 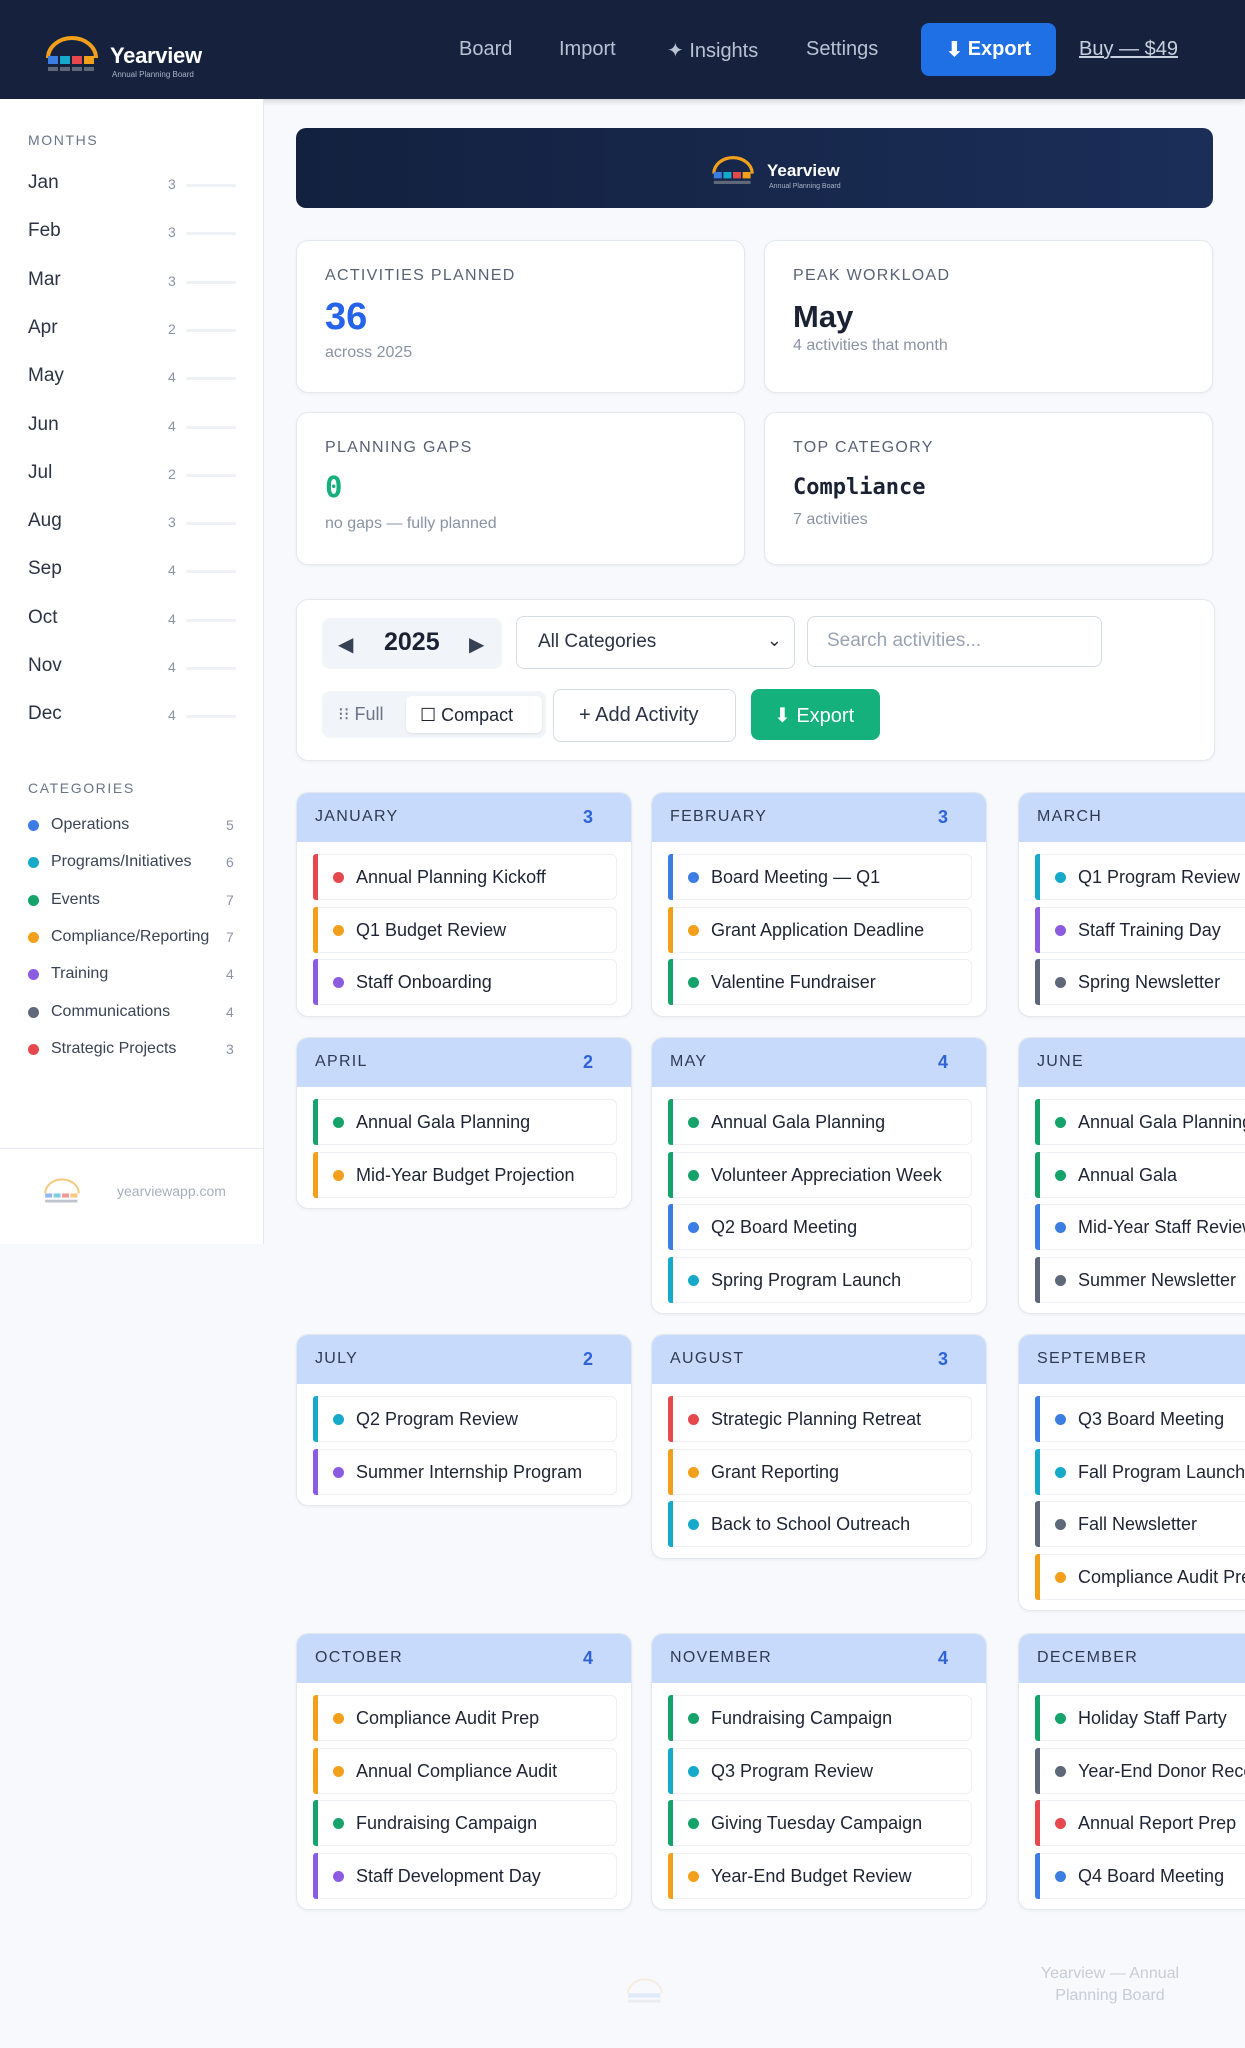 I want to click on activity-item: Annual Compliance Audit, so click(x=465, y=1770).